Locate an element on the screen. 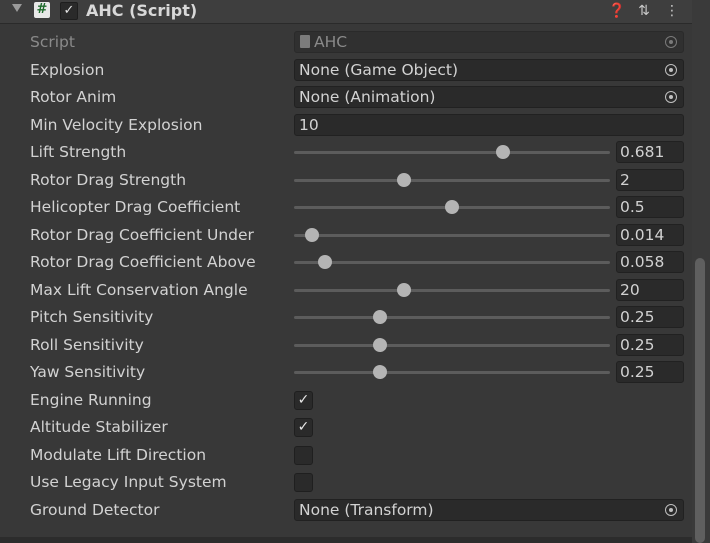  slider-value-input: 20 is located at coordinates (650, 290).